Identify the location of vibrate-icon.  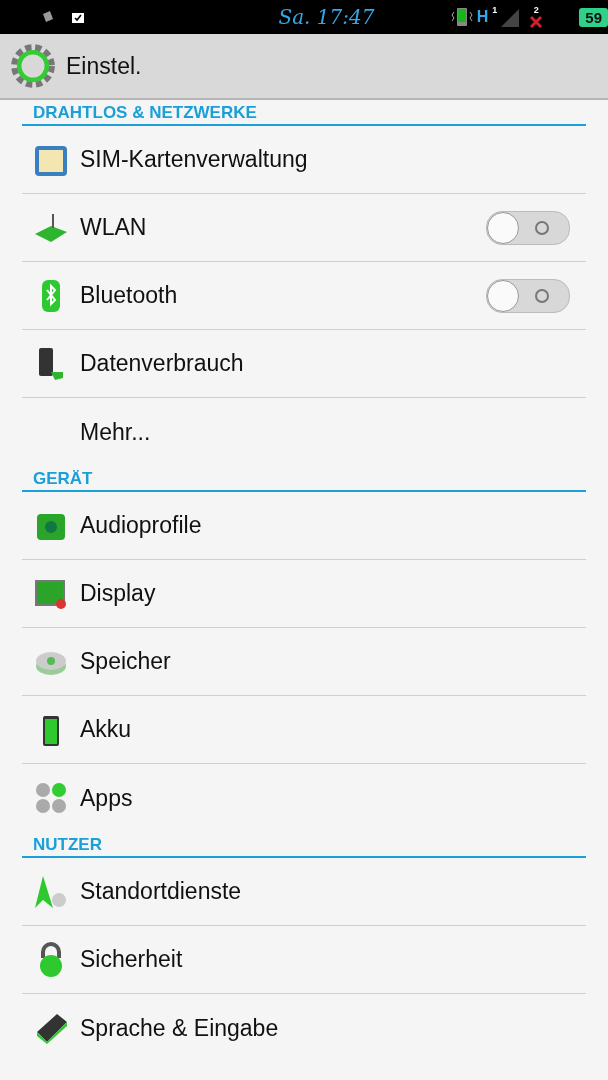
(461, 17).